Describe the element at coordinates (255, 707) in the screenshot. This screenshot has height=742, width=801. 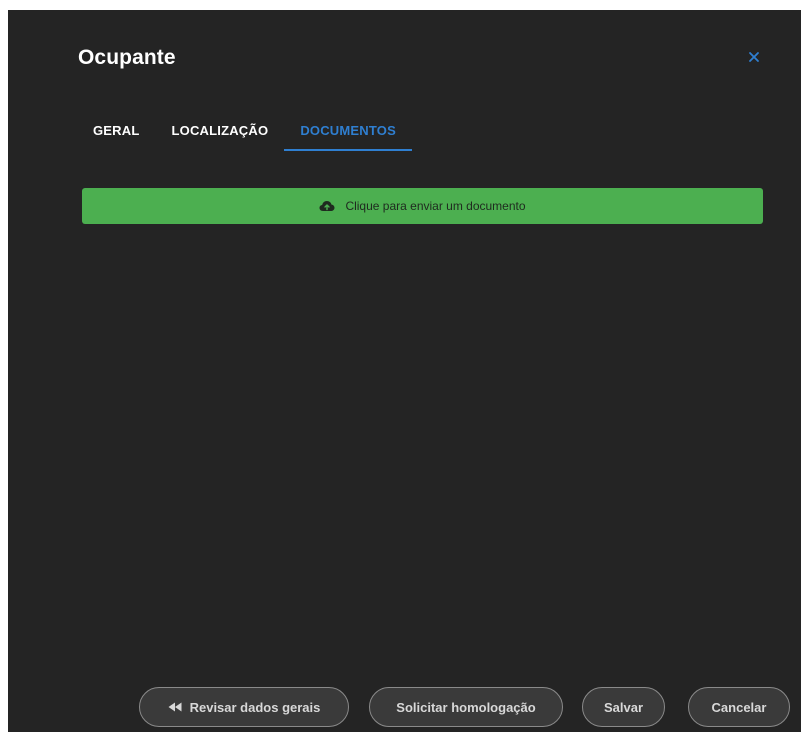
I see `review-label: Revisar dados gerais` at that location.